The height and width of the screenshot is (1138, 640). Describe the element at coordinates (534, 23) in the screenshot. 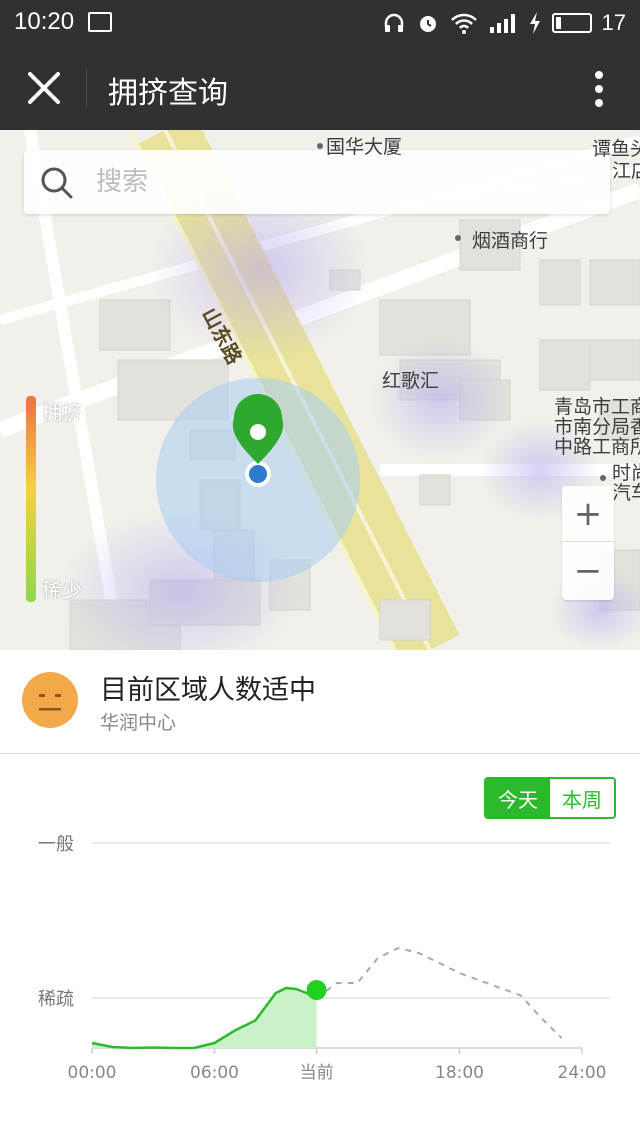

I see `charging-icon` at that location.